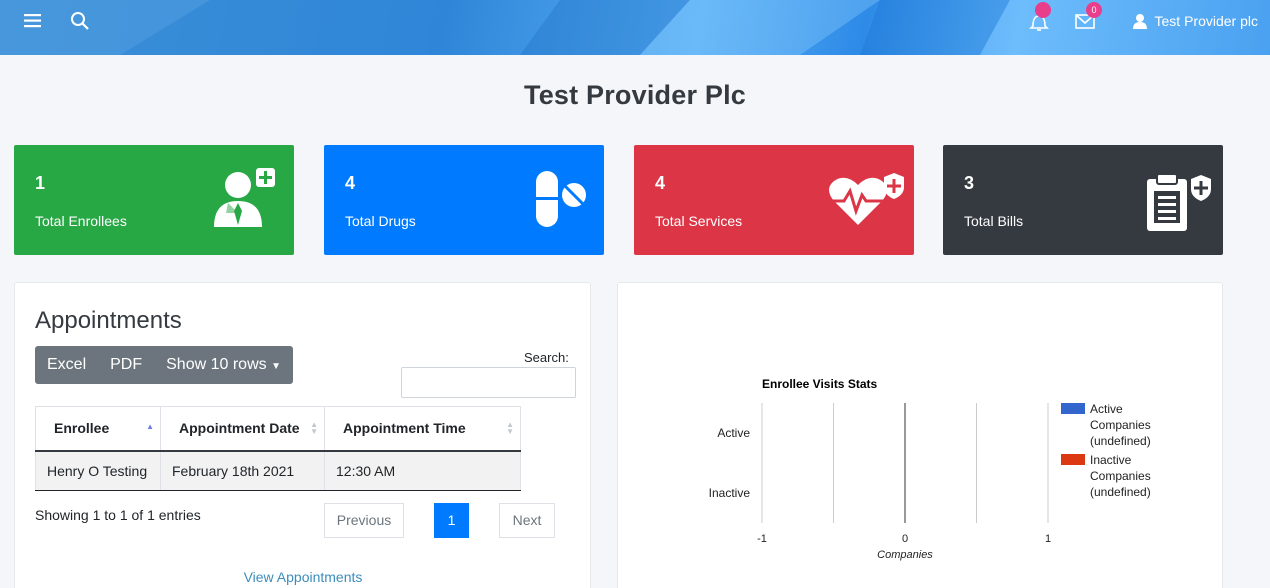 The width and height of the screenshot is (1270, 588). I want to click on show-rows-button: Show 10 rows ▼, so click(223, 365).